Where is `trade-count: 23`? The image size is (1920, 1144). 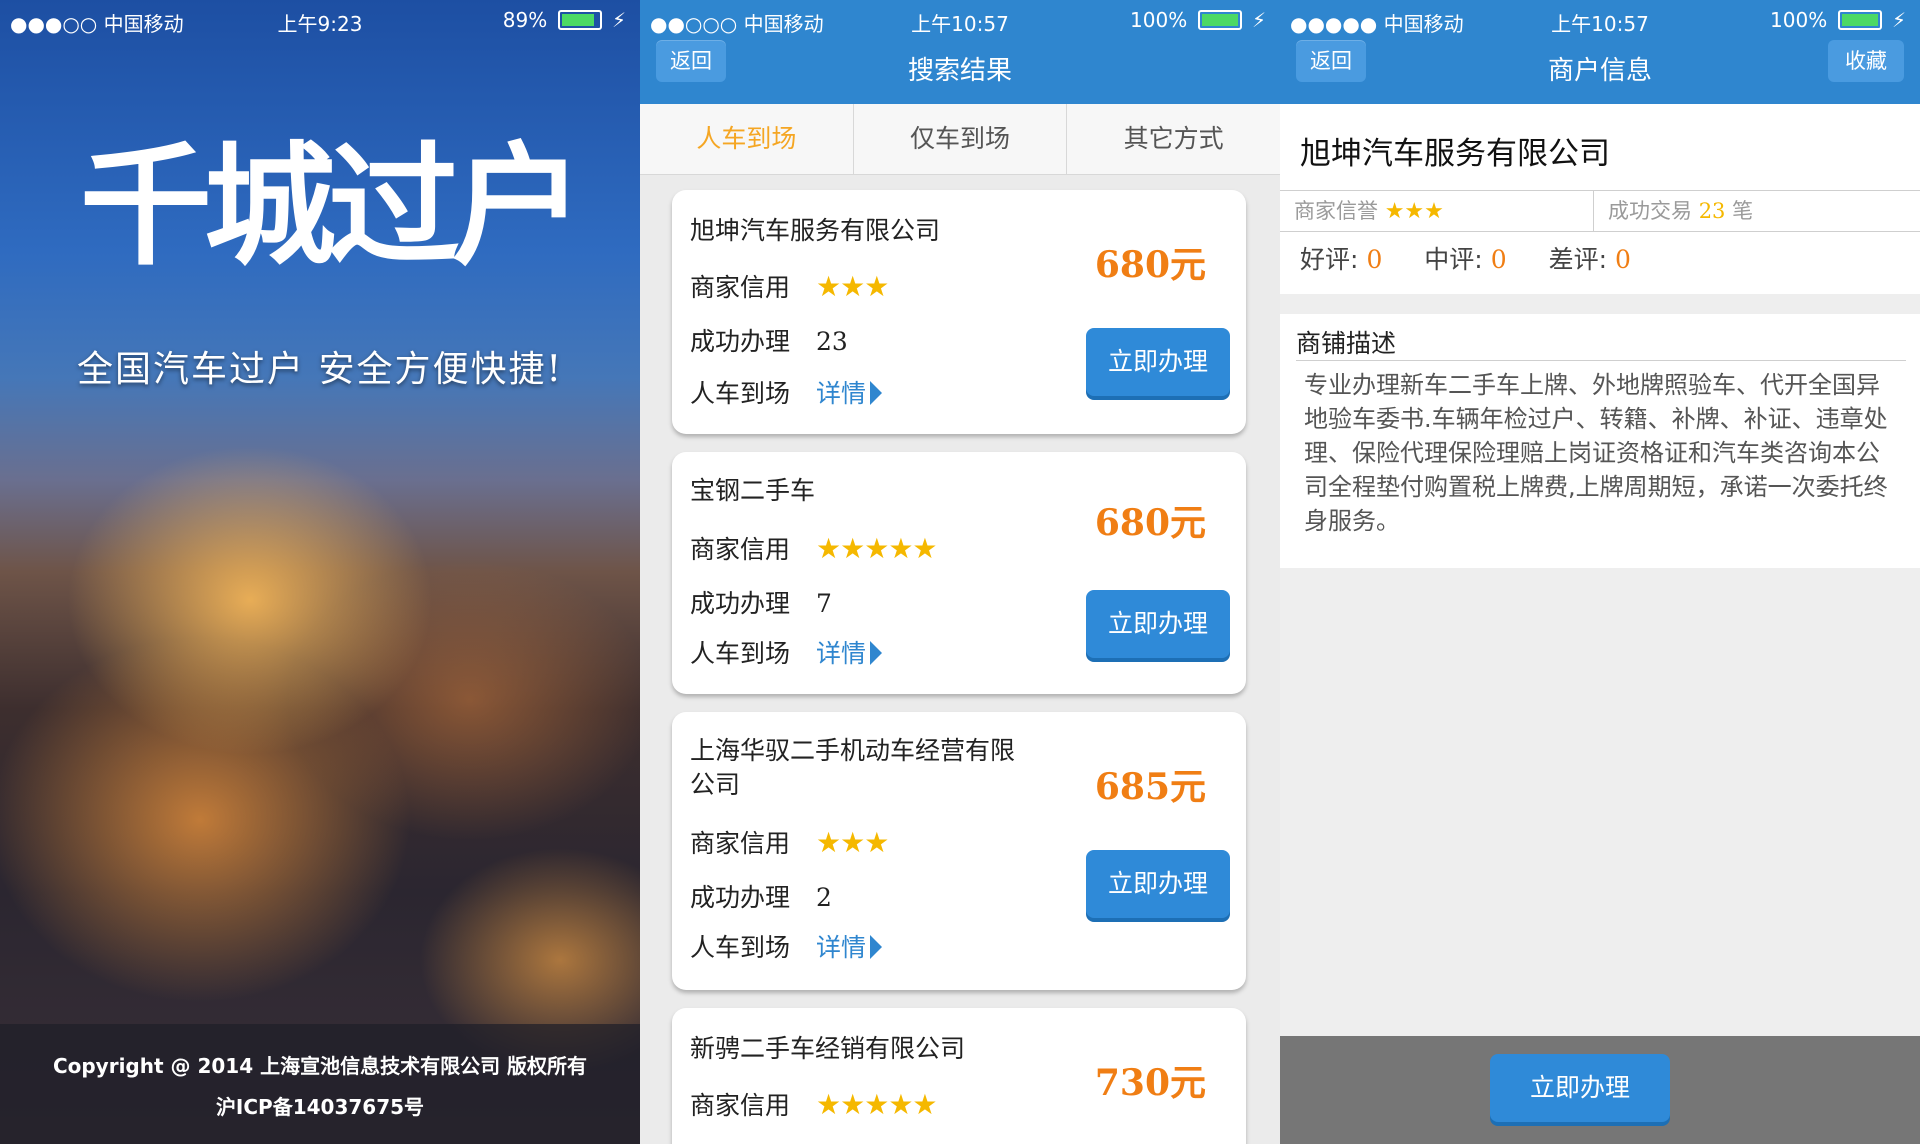 trade-count: 23 is located at coordinates (1712, 211).